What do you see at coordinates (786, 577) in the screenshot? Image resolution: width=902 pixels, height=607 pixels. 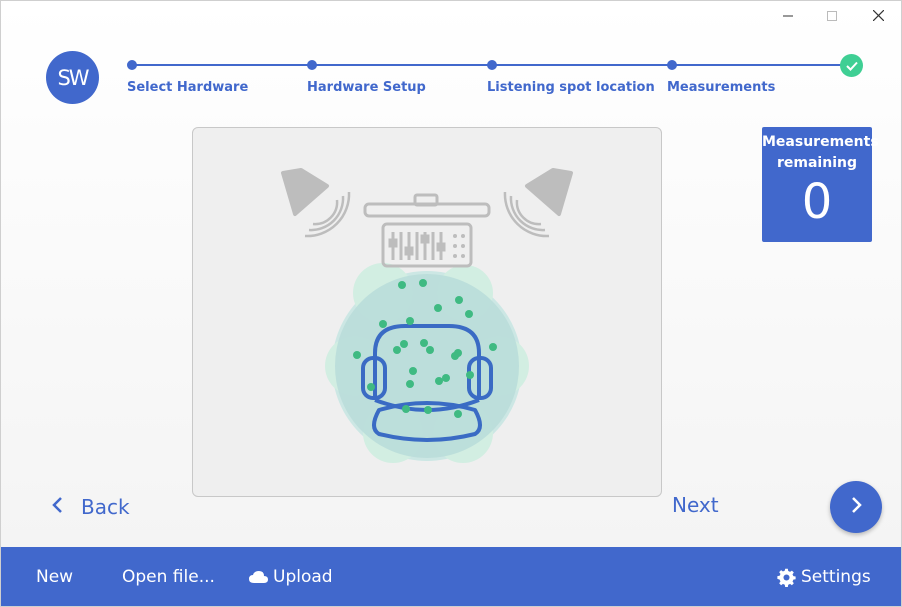 I see `gear-icon` at bounding box center [786, 577].